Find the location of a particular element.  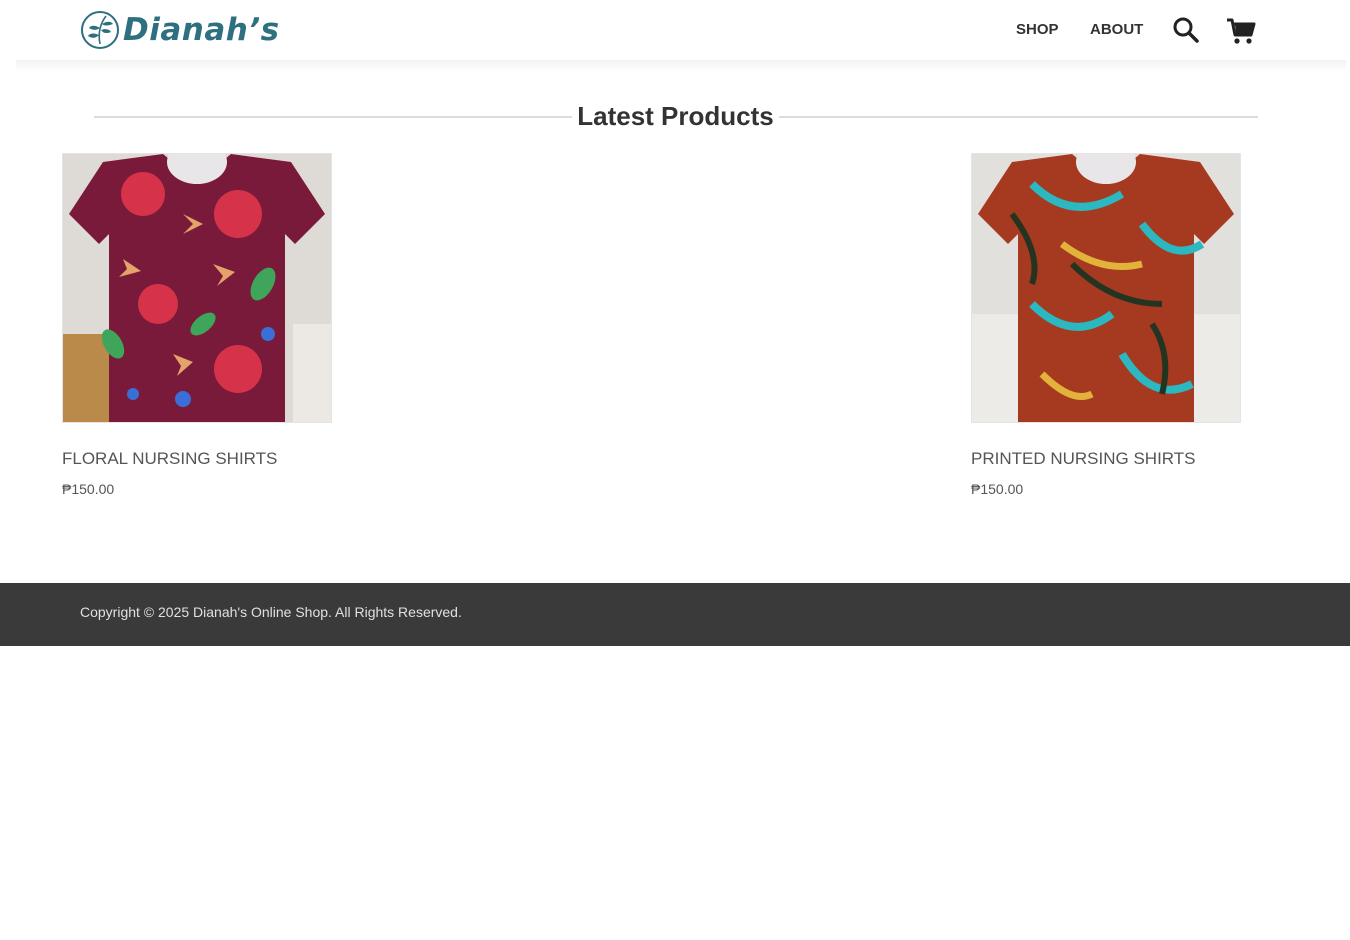

product-card: FLORAL NURSING SHIRTS ₱150.00 is located at coordinates (197, 325).